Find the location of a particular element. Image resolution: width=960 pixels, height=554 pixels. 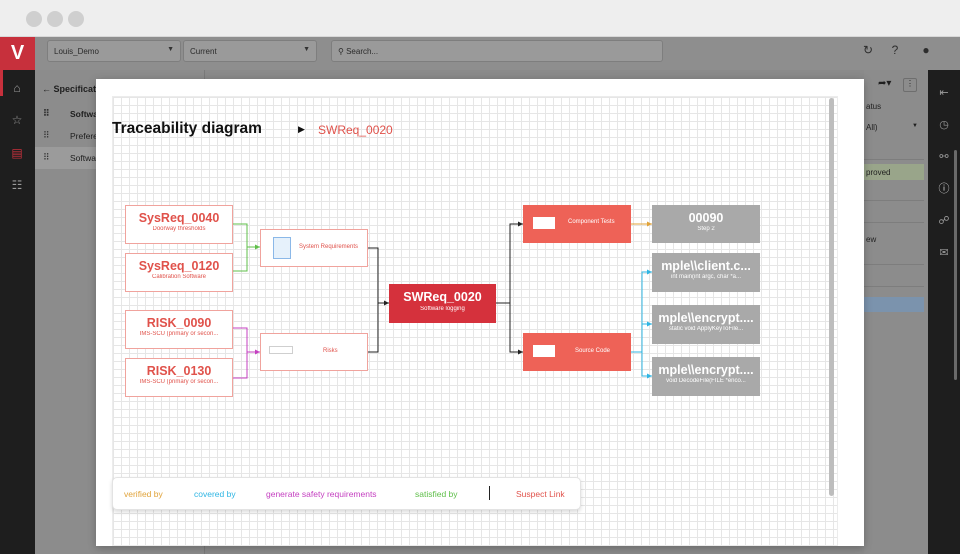

info-icon: ⓘ is located at coordinates (944, 189).